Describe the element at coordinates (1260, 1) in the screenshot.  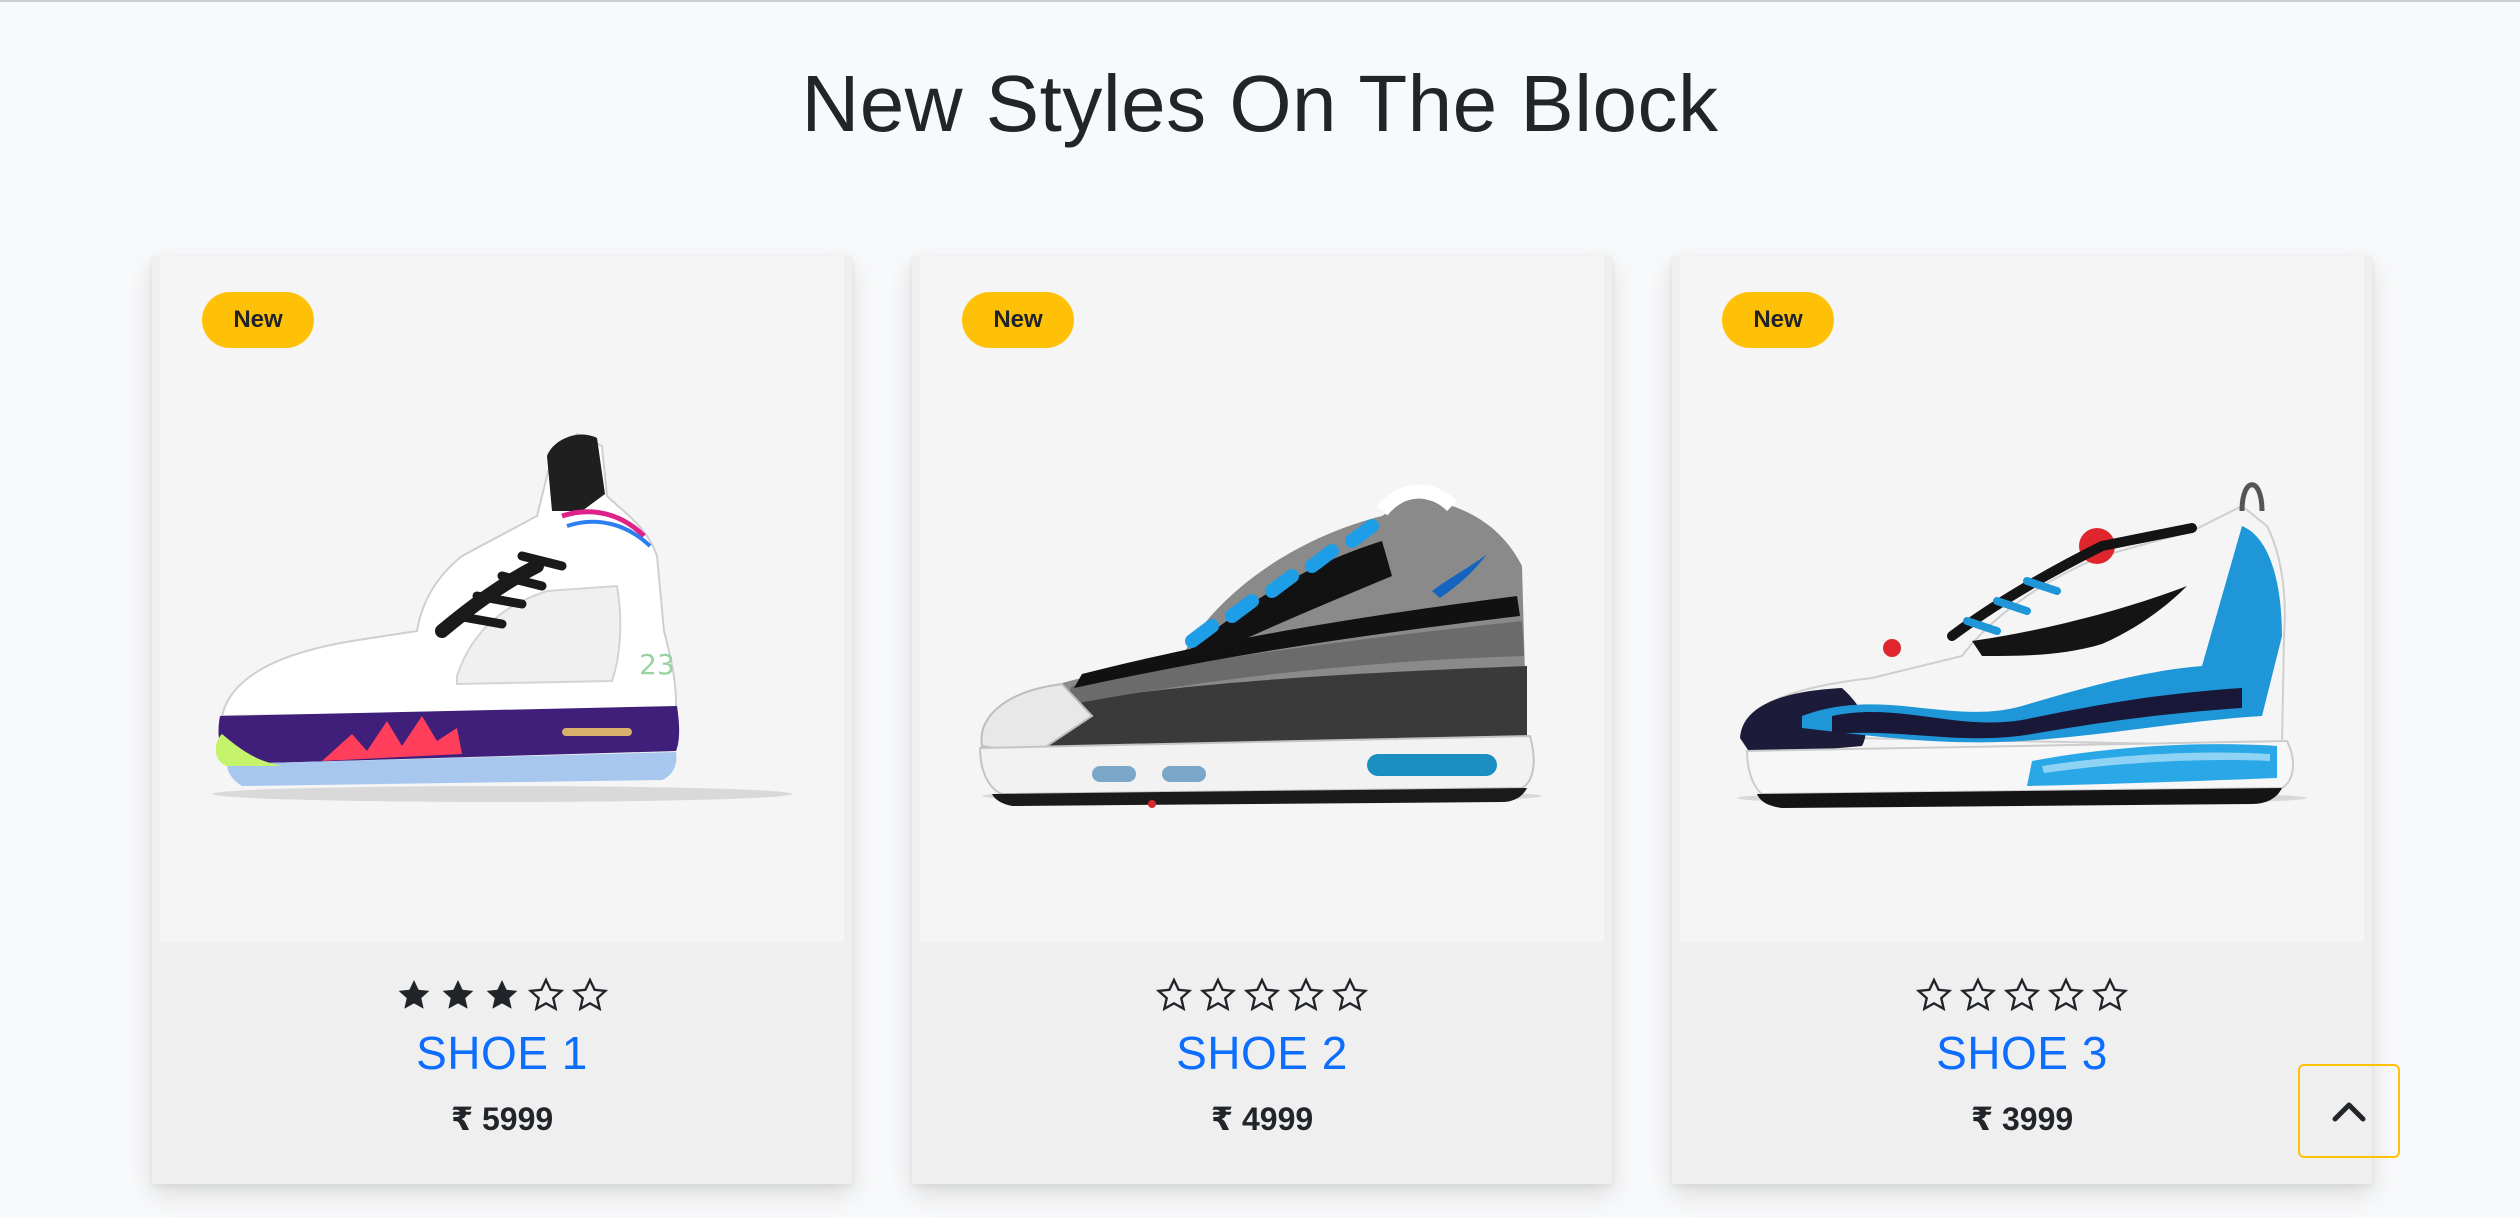
I see `top-divider` at that location.